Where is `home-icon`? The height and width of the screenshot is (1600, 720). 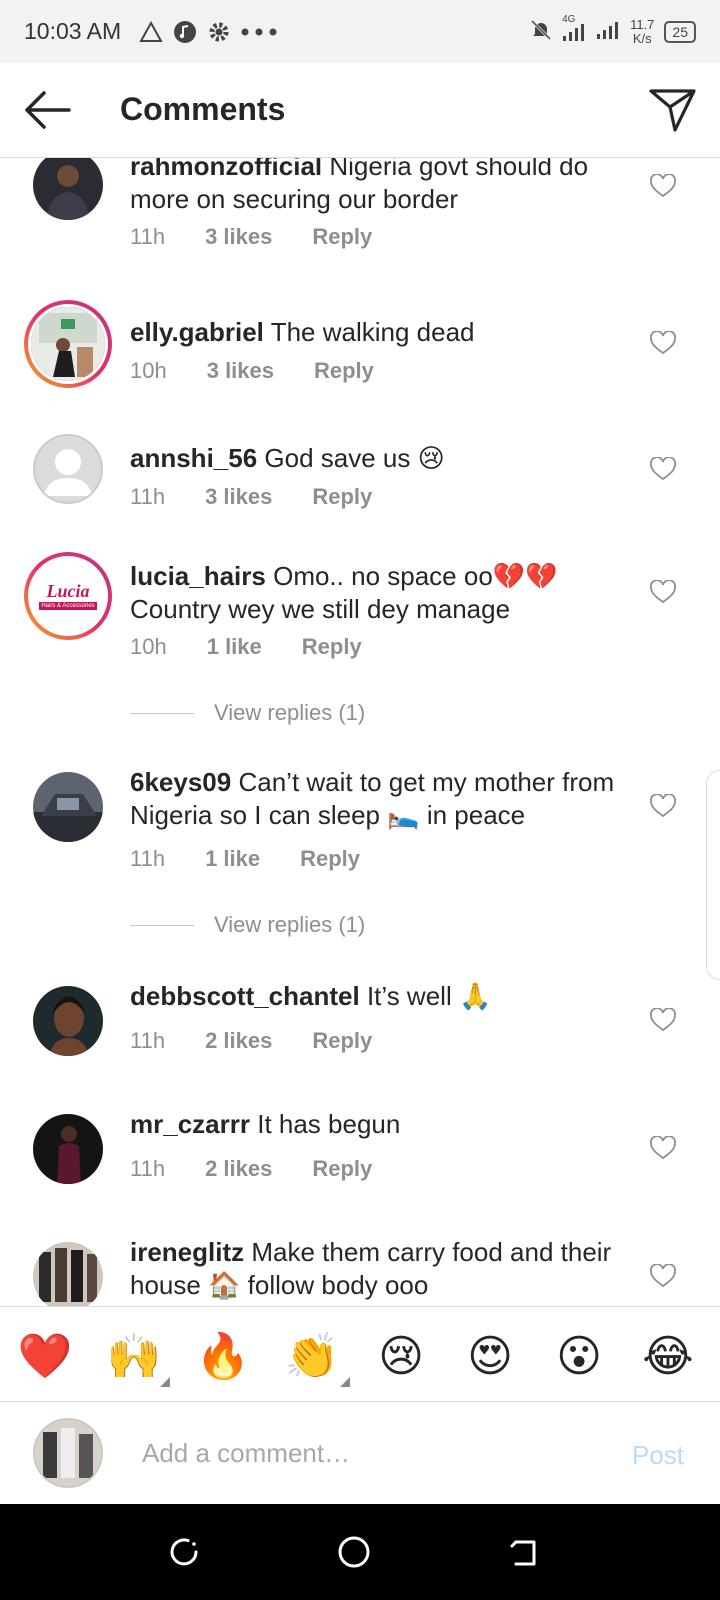
home-icon is located at coordinates (354, 1552).